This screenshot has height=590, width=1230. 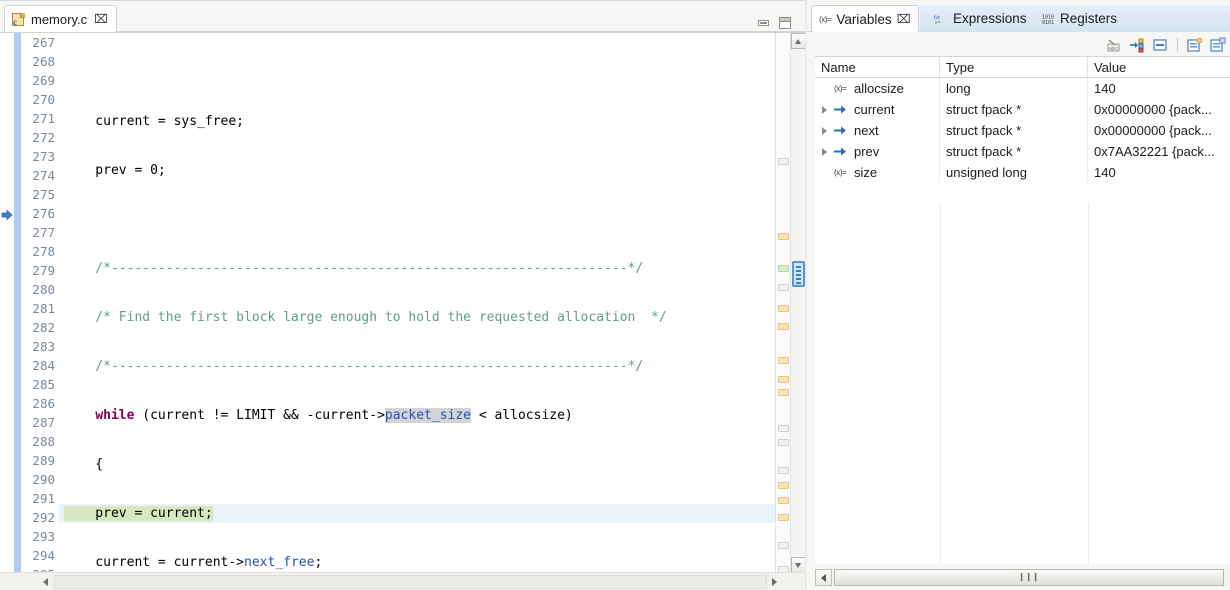 What do you see at coordinates (840, 172) in the screenshot?
I see `primitive-variable-icon: (x)=` at bounding box center [840, 172].